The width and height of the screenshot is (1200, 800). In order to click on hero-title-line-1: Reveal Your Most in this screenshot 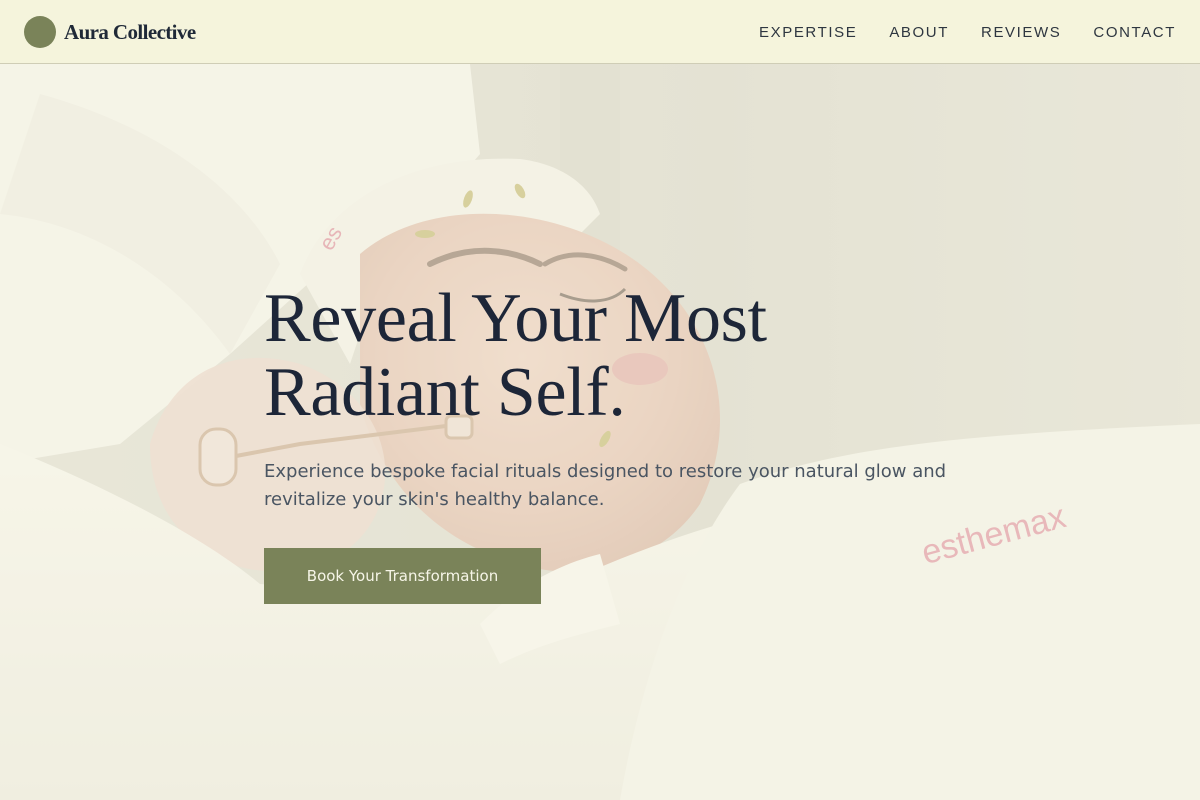, I will do `click(515, 318)`.